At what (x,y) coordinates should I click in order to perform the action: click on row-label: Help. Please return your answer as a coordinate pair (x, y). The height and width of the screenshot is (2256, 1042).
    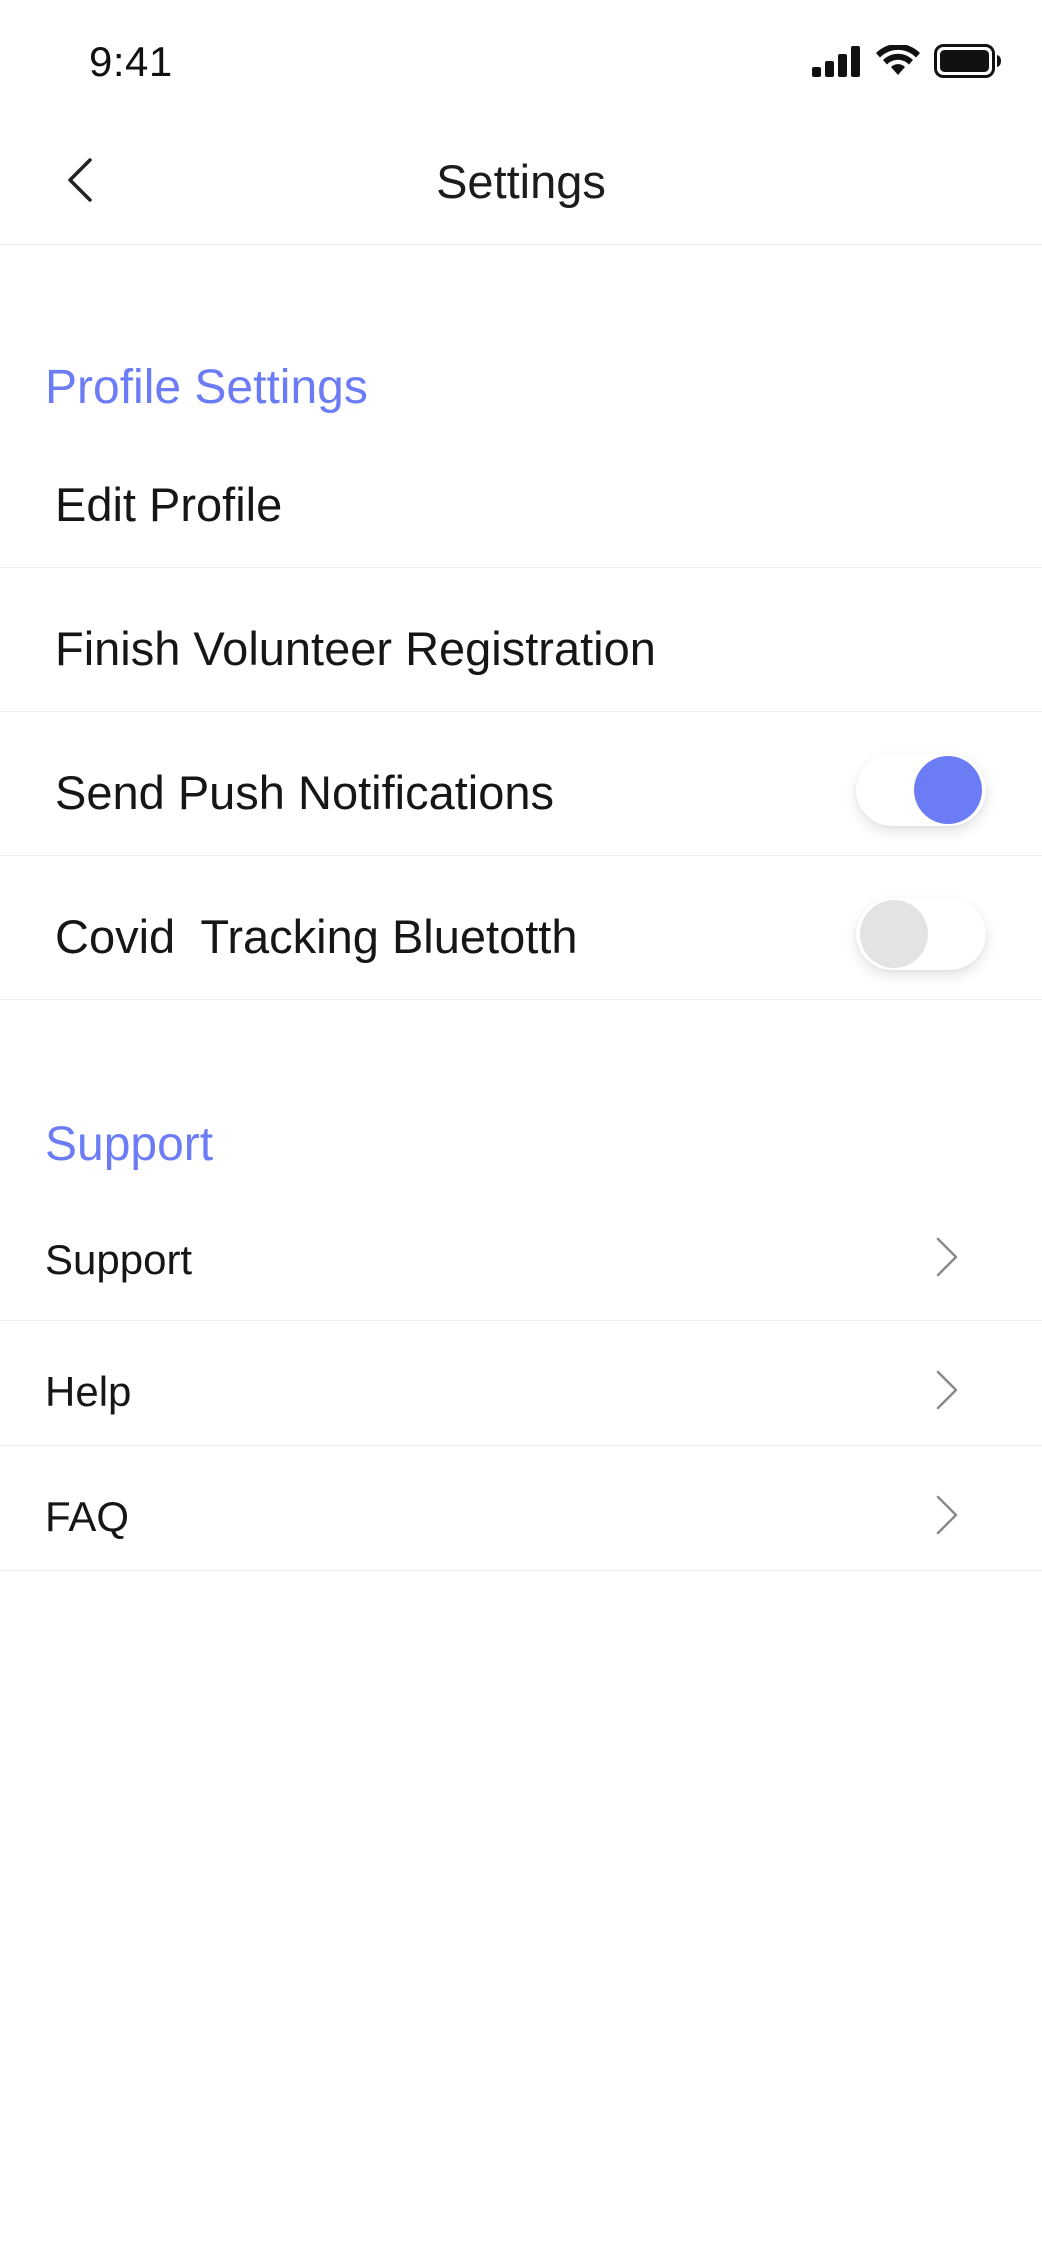
    Looking at the image, I should click on (88, 1391).